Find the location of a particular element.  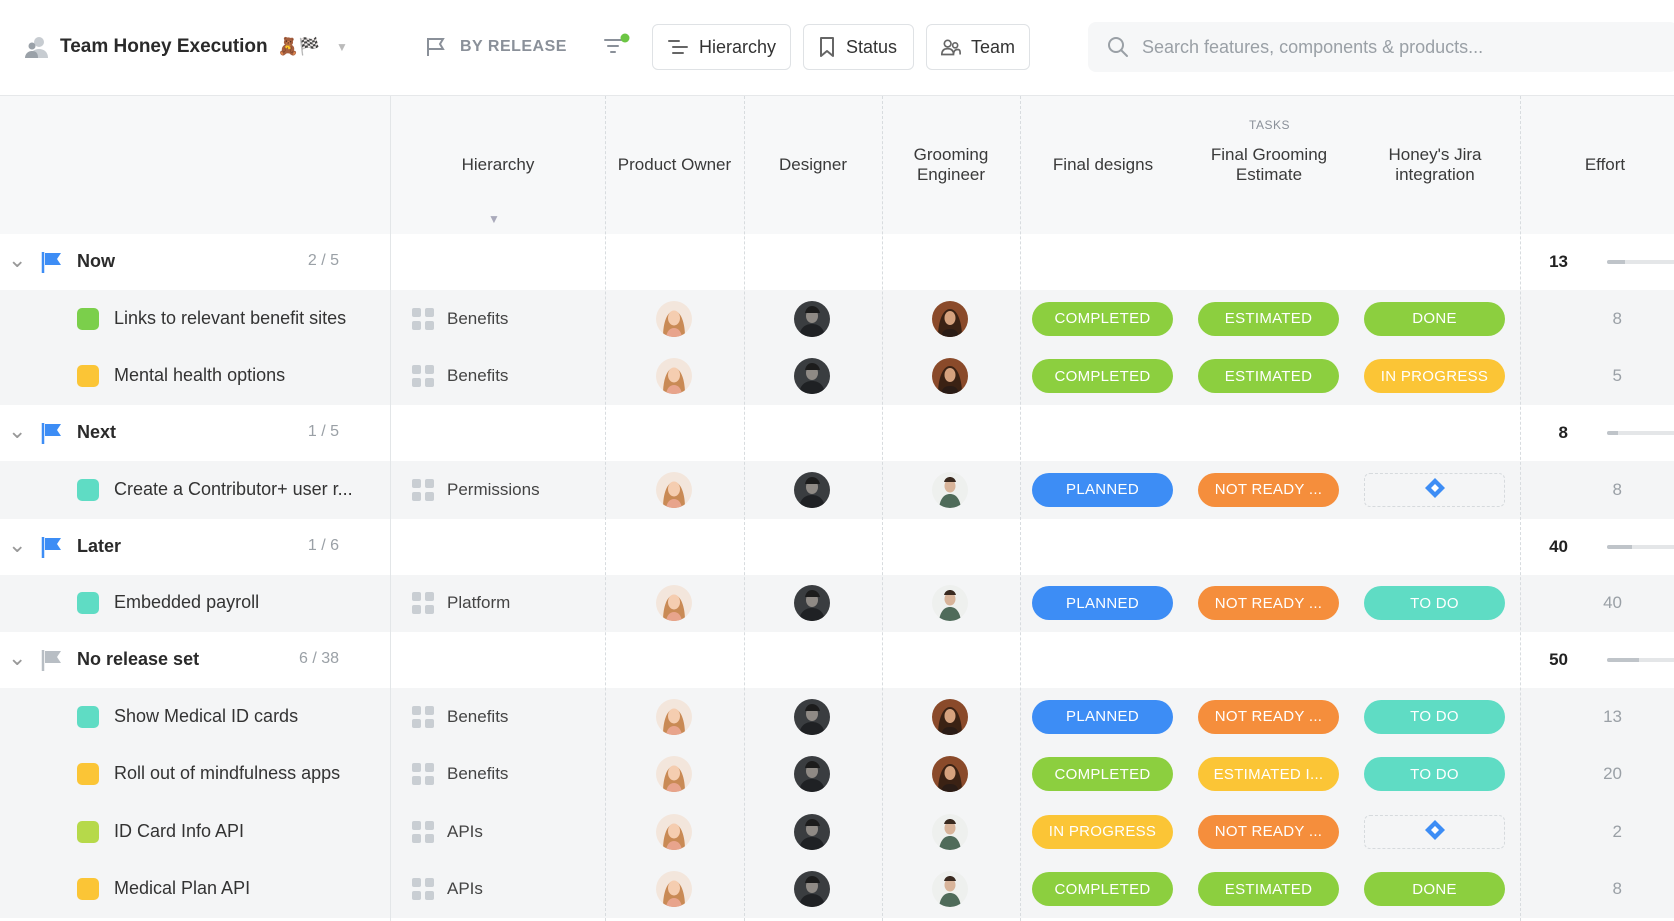

col-final-grooming-estimate: Final Grooming Estimate is located at coordinates (1269, 165).